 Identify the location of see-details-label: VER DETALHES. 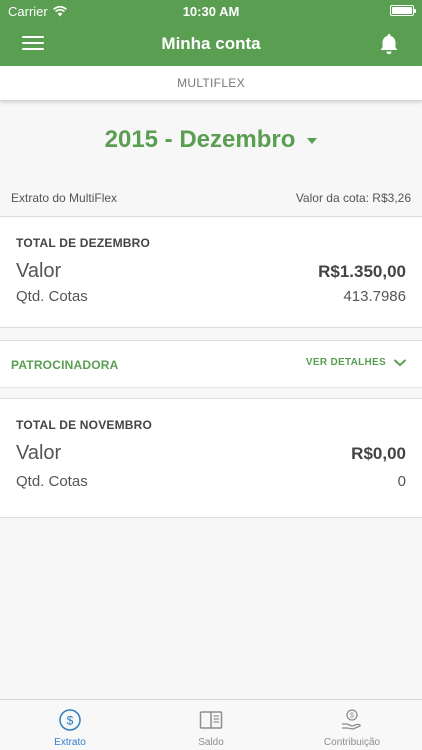
(345, 362).